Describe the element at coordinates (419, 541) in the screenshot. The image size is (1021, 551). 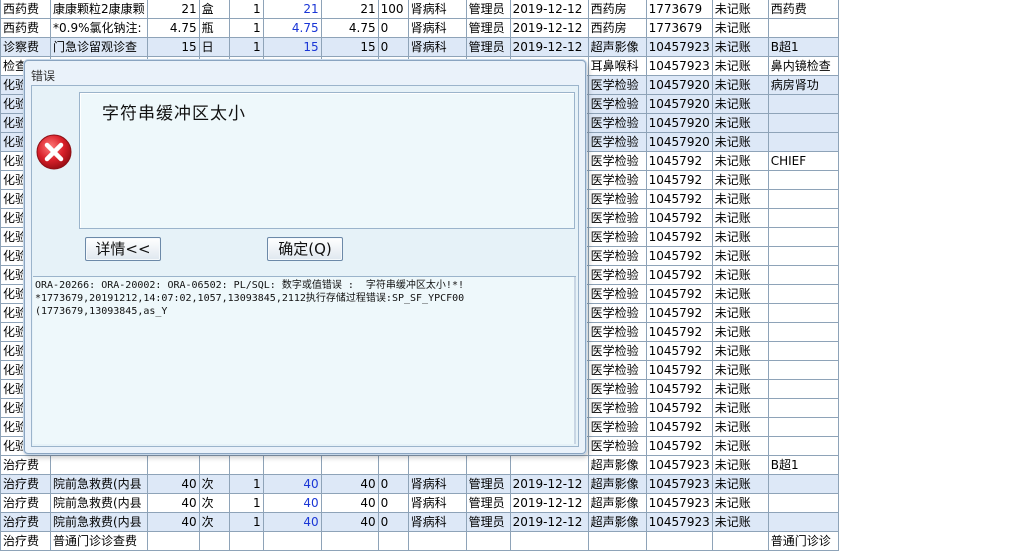
I see `table-row: 治疗费 普通门诊诊查费 普通门诊诊` at that location.